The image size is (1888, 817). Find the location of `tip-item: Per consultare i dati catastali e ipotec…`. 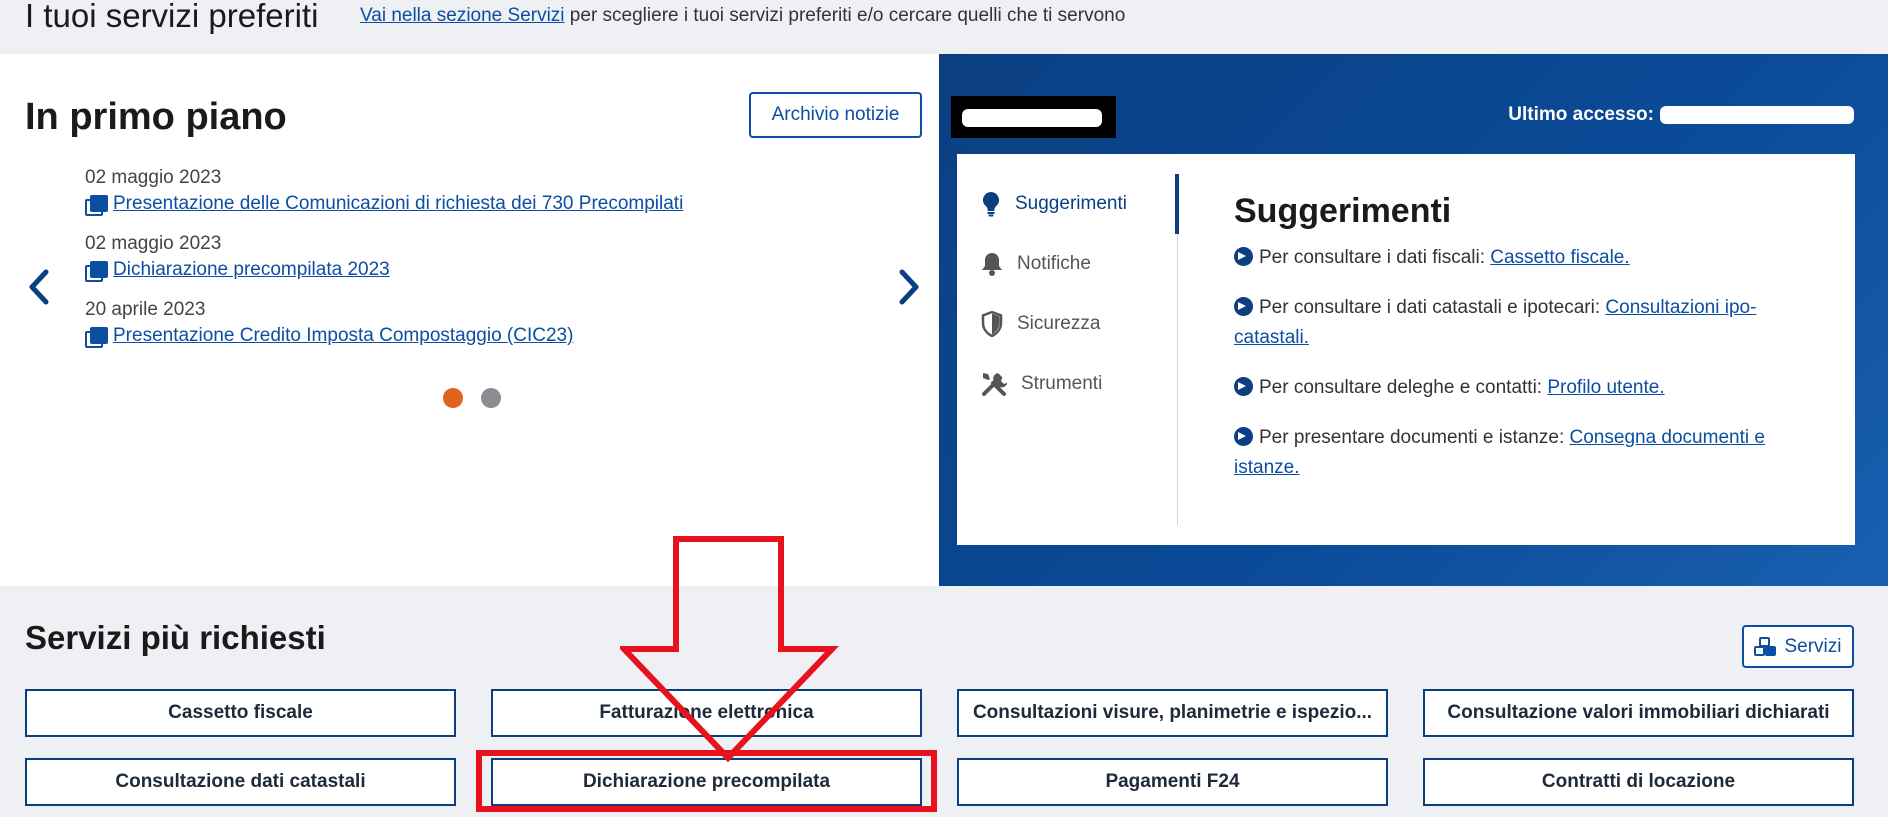

tip-item: Per consultare i dati catastali e ipotec… is located at coordinates (1524, 323).